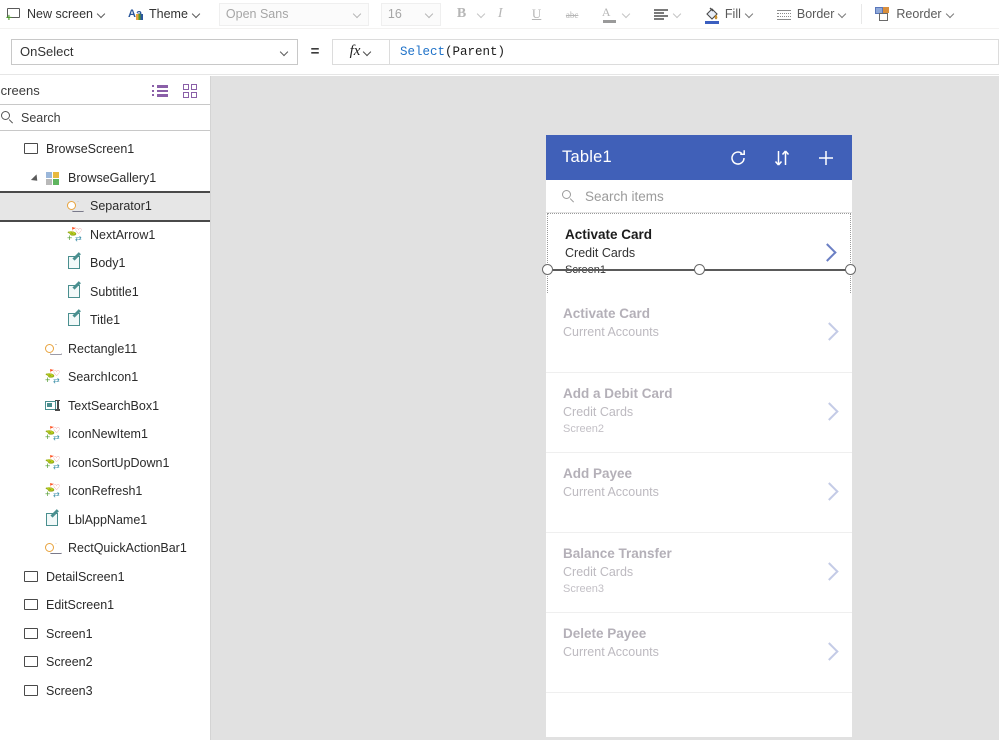 This screenshot has height=740, width=999. What do you see at coordinates (540, 14) in the screenshot?
I see `underline-button: U` at bounding box center [540, 14].